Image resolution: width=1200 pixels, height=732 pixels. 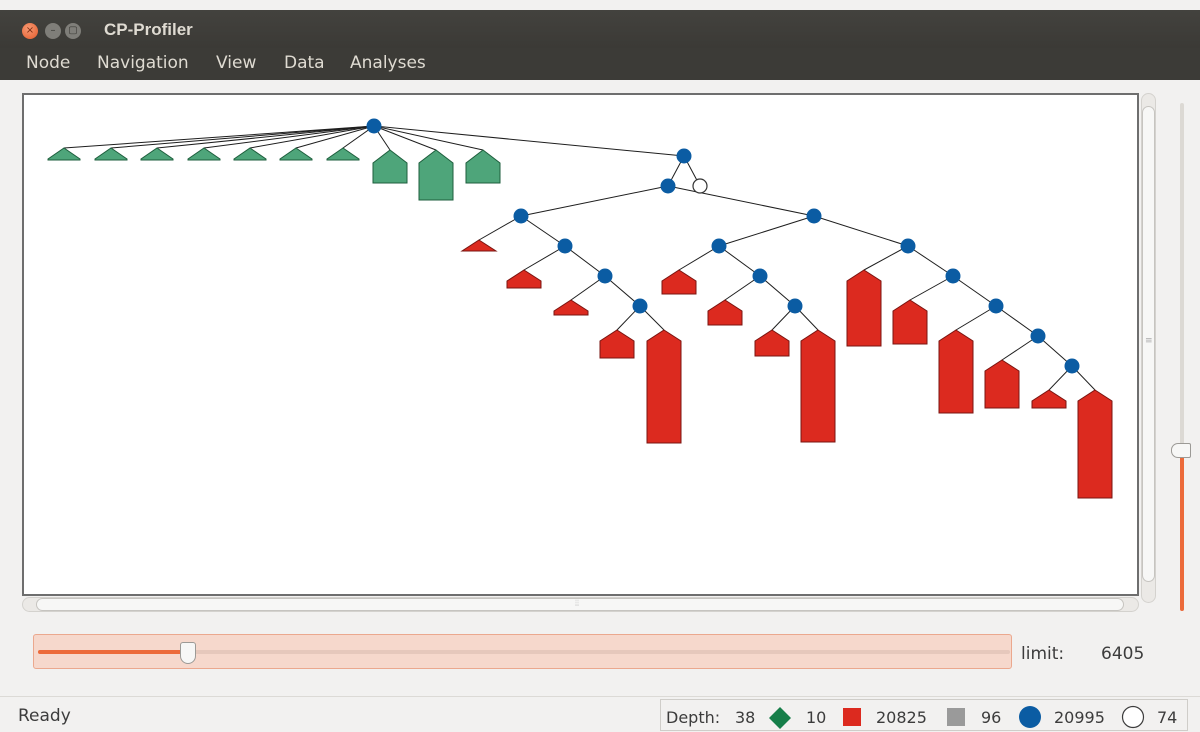 What do you see at coordinates (693, 717) in the screenshot?
I see `depth-label: Depth:` at bounding box center [693, 717].